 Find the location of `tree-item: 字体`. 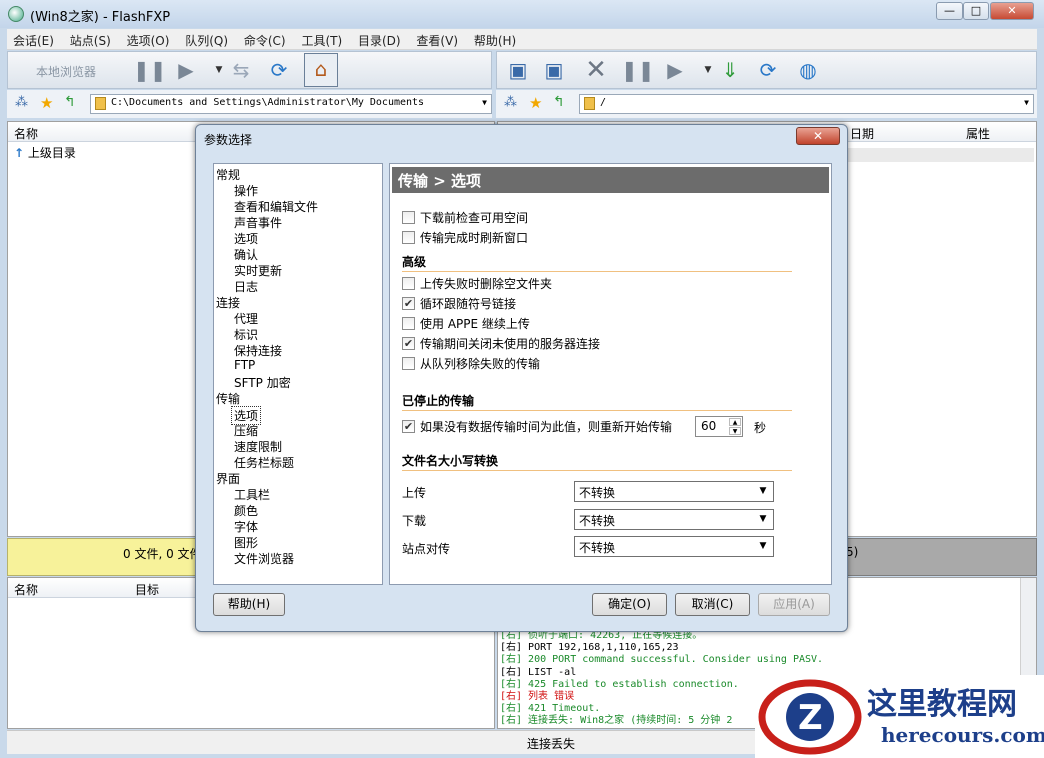

tree-item: 字体 is located at coordinates (246, 526).